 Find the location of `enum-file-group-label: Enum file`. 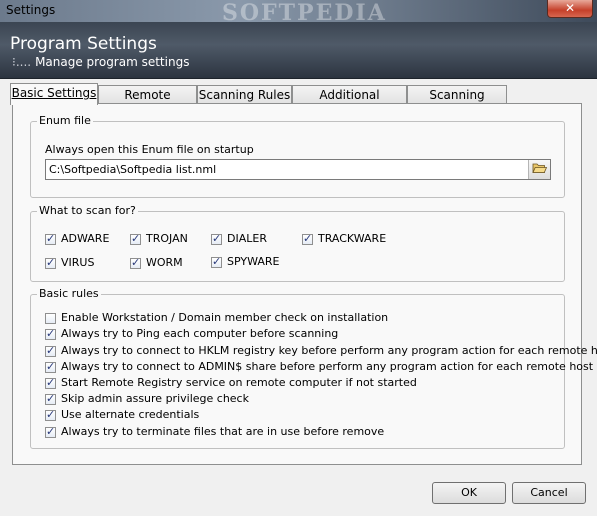

enum-file-group-label: Enum file is located at coordinates (65, 120).